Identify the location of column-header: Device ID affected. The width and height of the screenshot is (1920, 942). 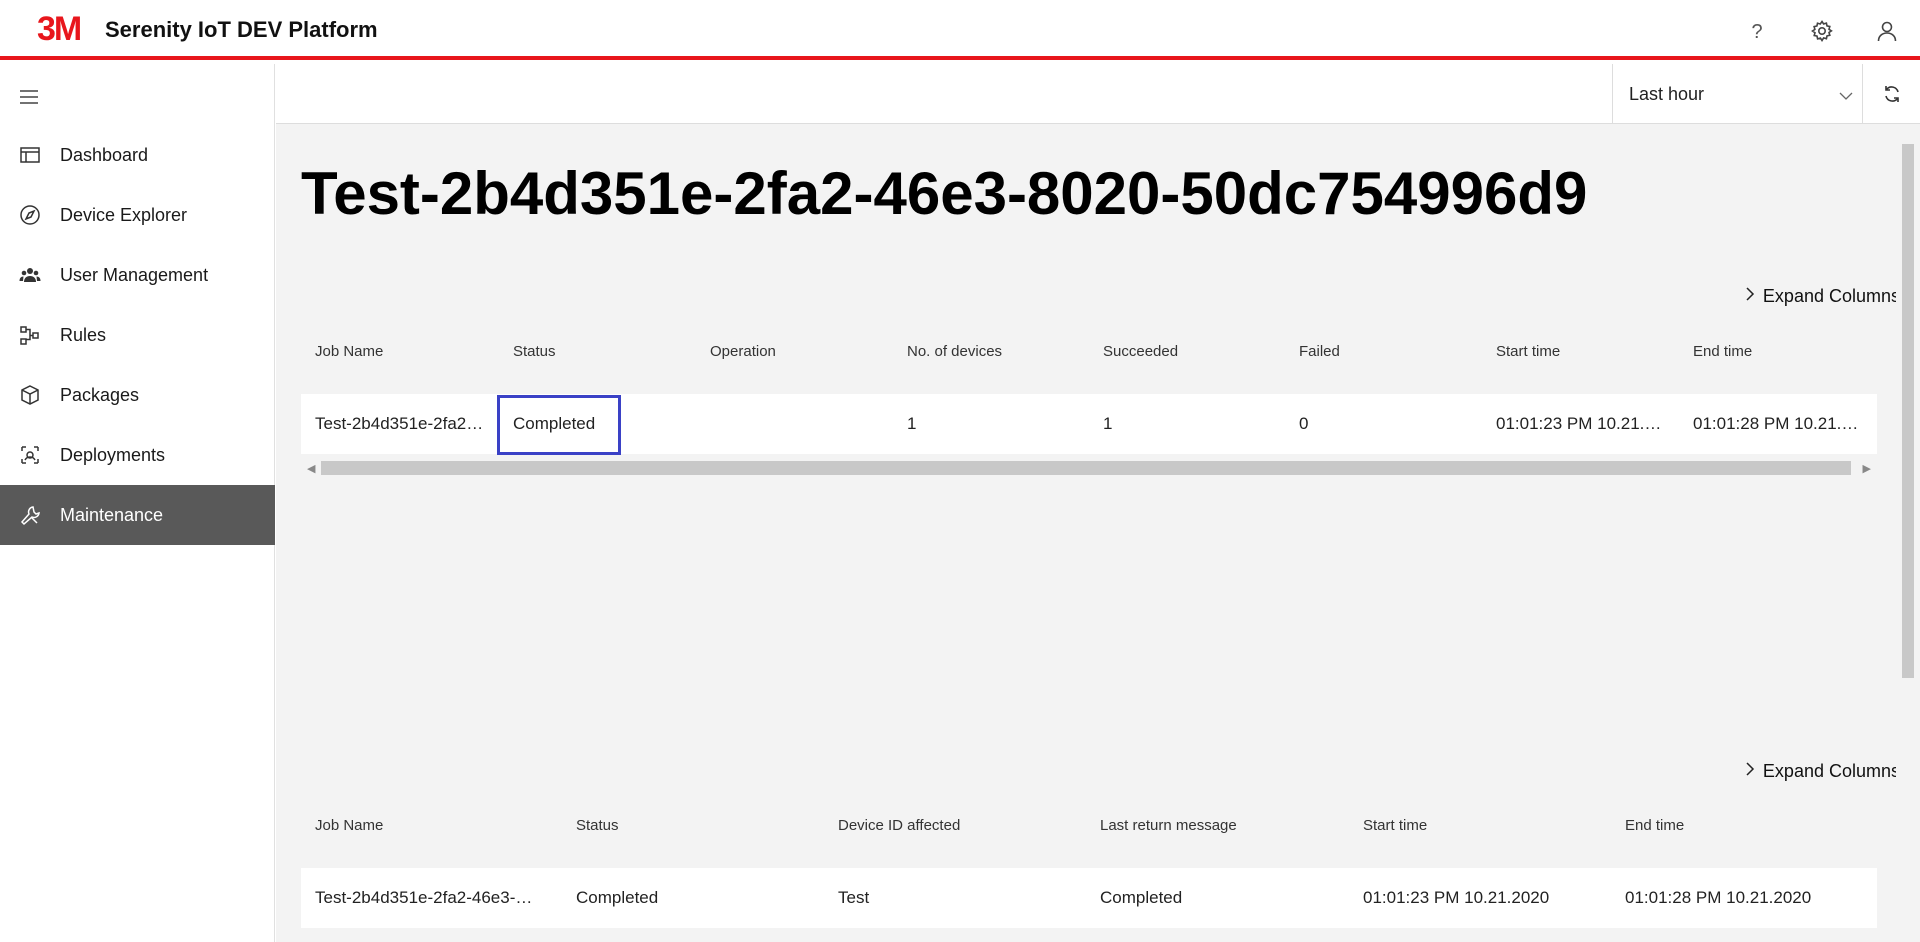
(899, 826).